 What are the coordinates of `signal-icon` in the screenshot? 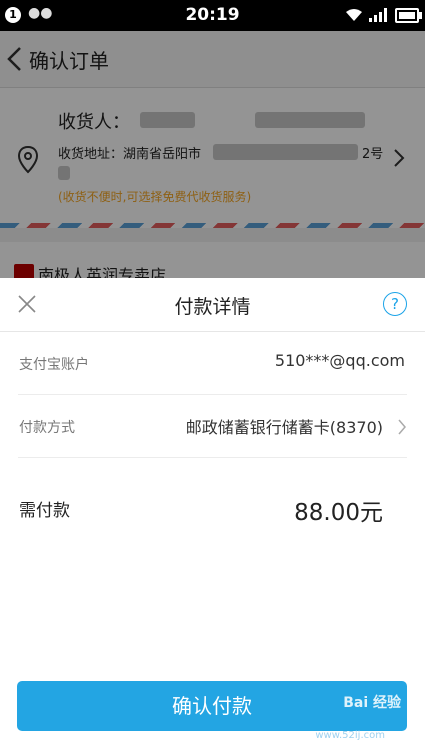 It's located at (378, 15).